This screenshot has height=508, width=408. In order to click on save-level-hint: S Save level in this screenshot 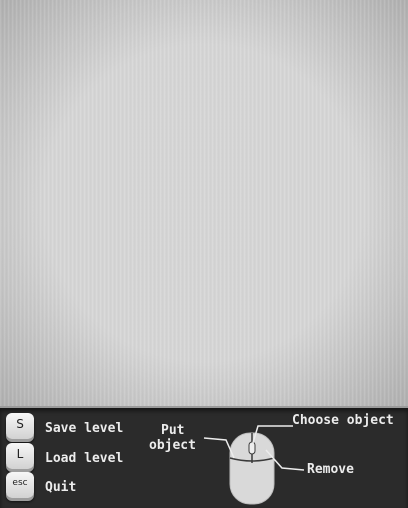, I will do `click(65, 427)`.